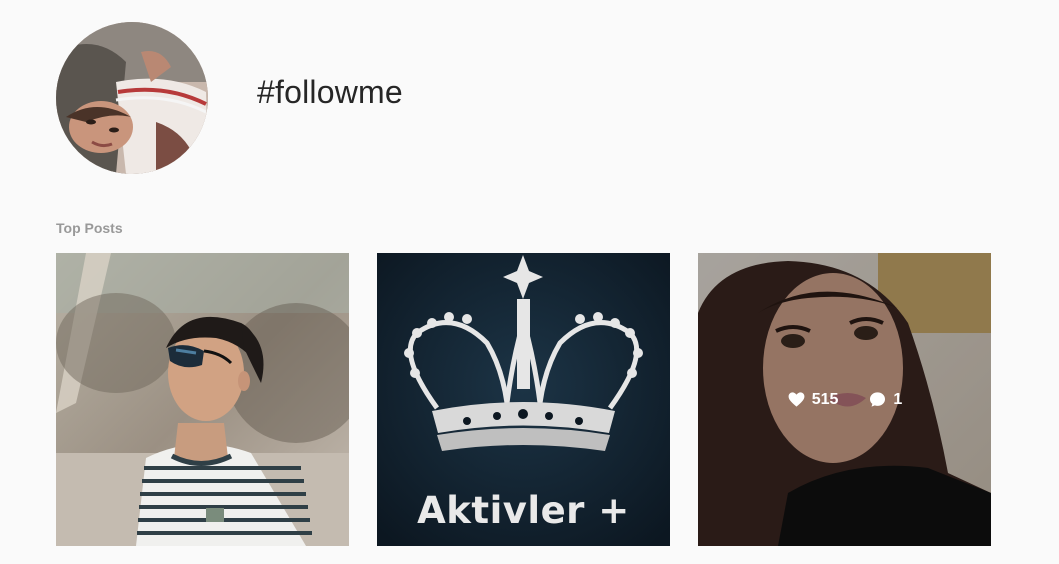 The width and height of the screenshot is (1059, 564). Describe the element at coordinates (89, 228) in the screenshot. I see `top-posts-label: Top Posts` at that location.